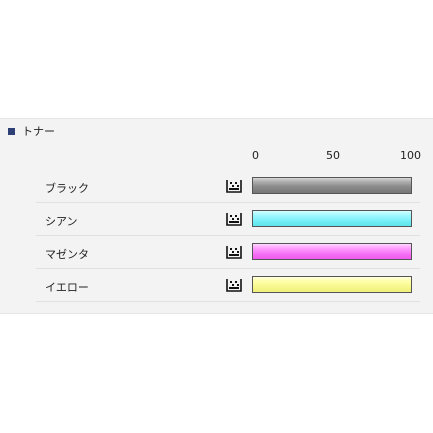 This screenshot has width=433, height=433. I want to click on section-title: トナー, so click(31, 131).